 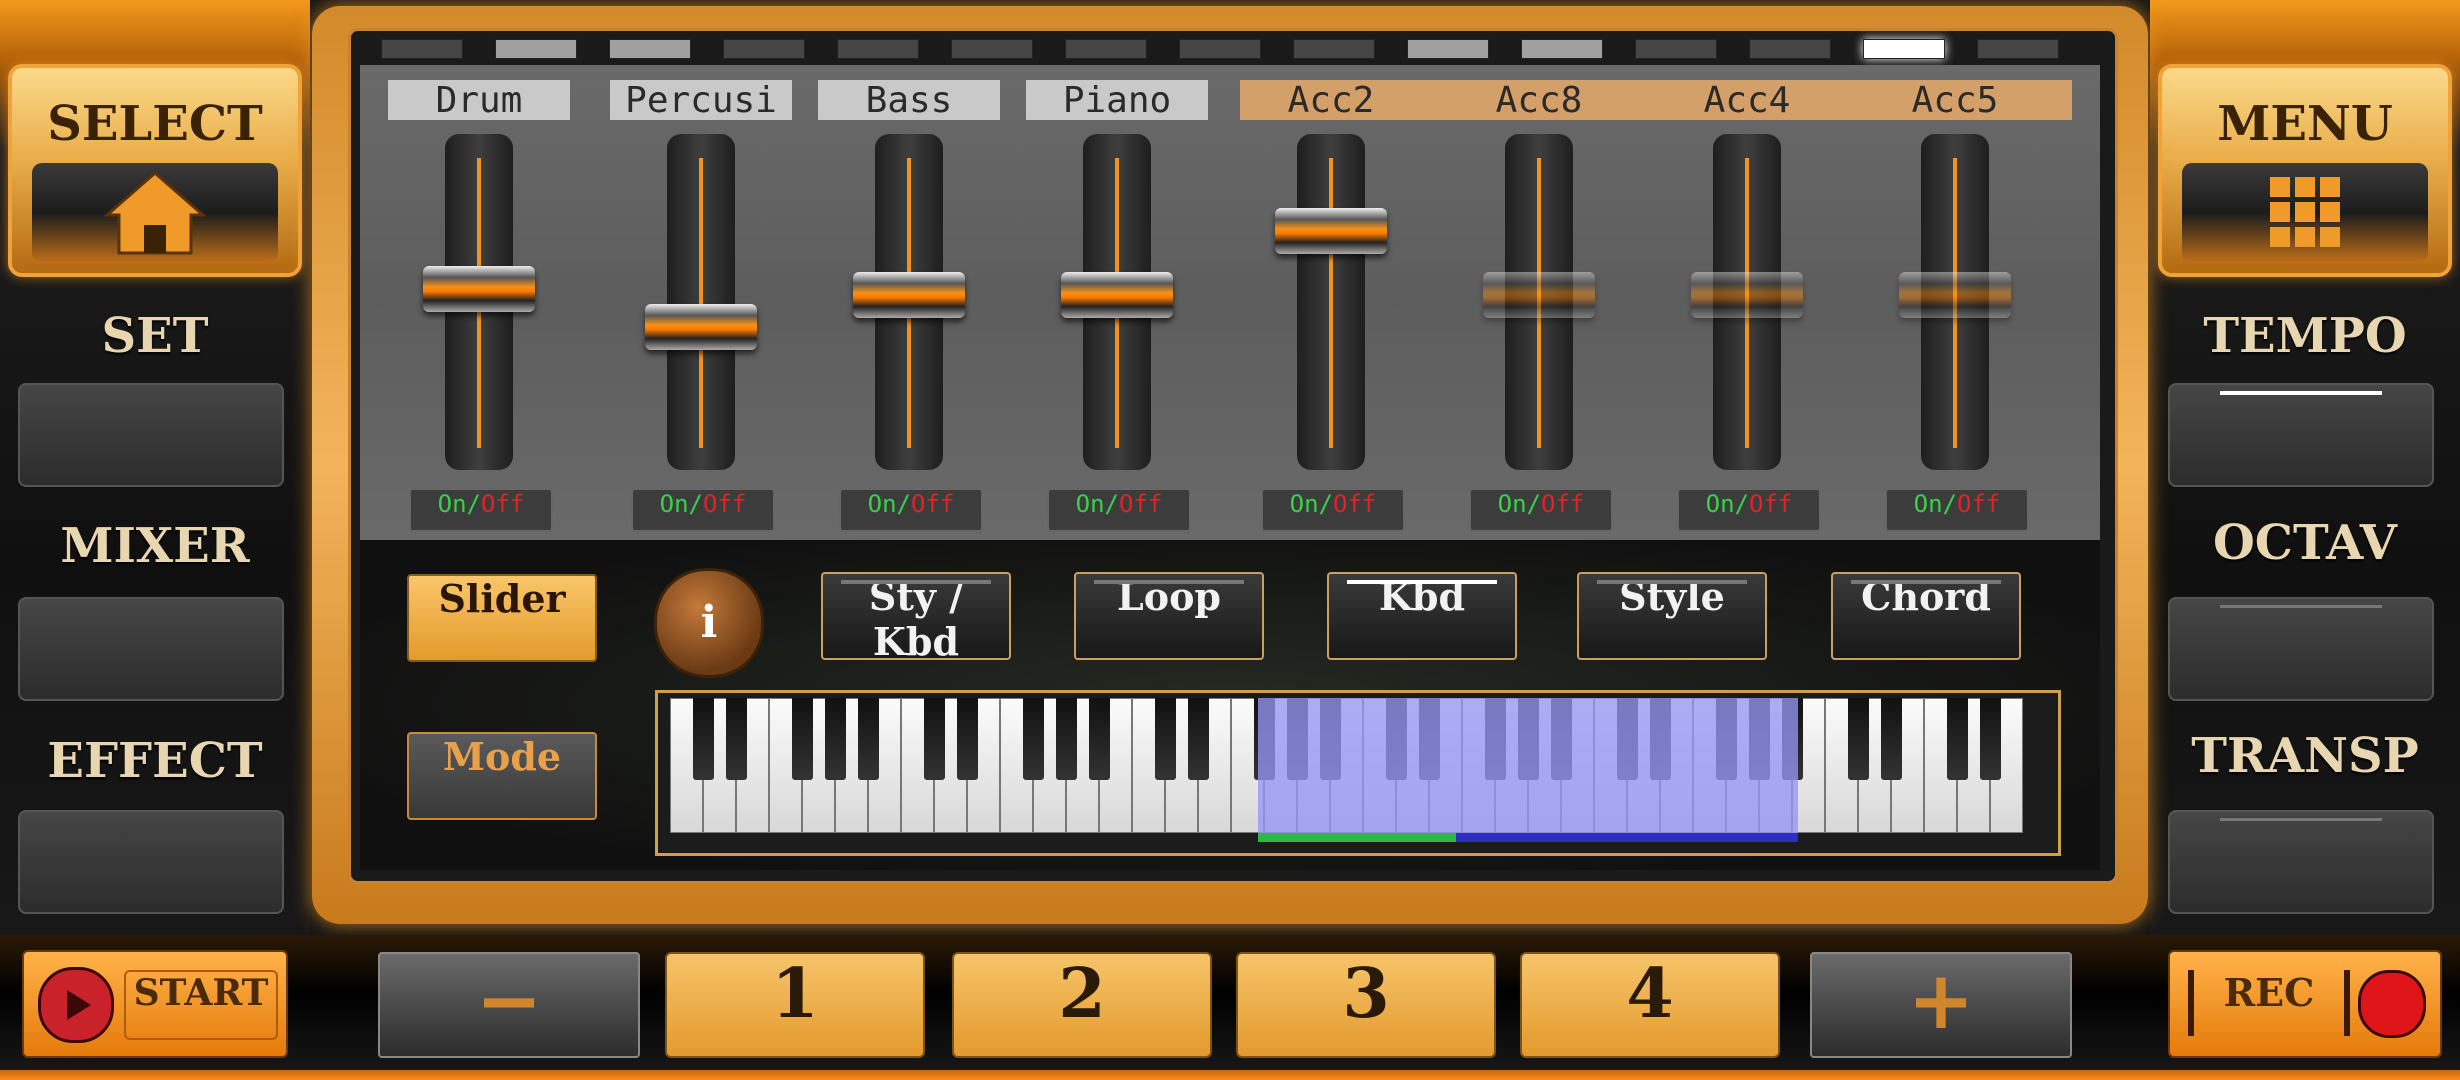 I want to click on slider-track-percusi, so click(x=701, y=302).